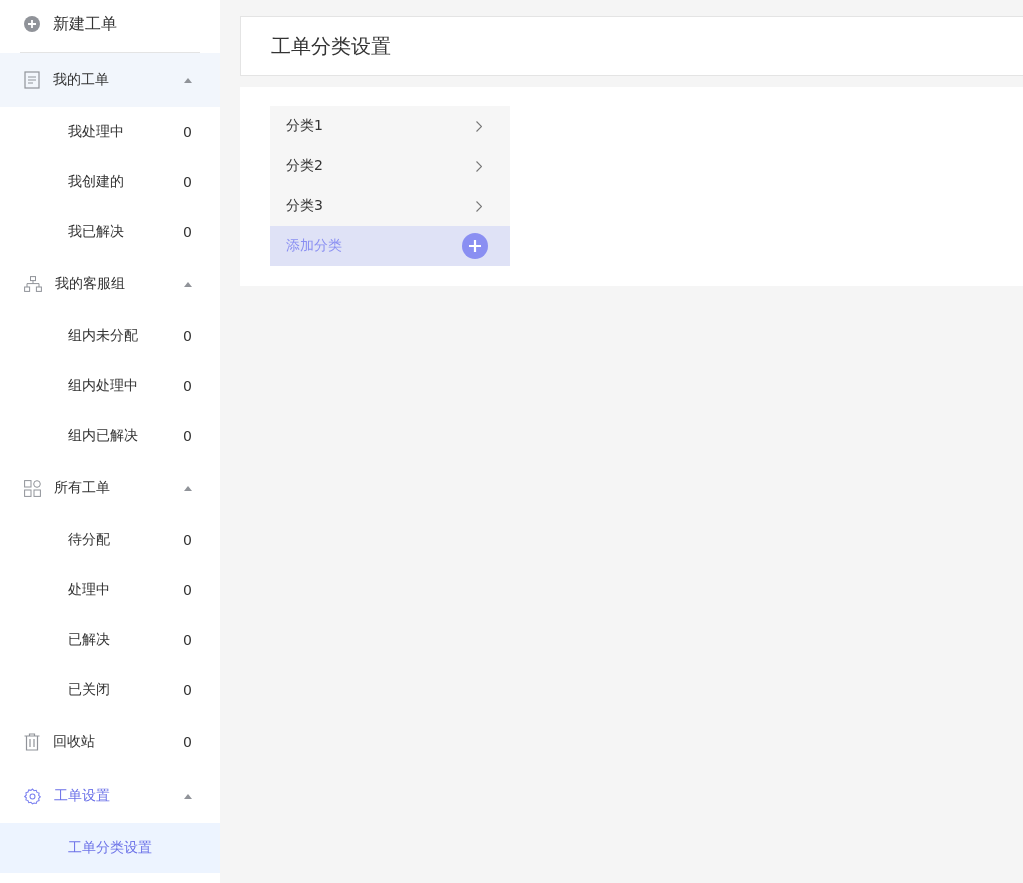 This screenshot has height=883, width=1023. I want to click on submenu-item: 处理中 0, so click(110, 590).